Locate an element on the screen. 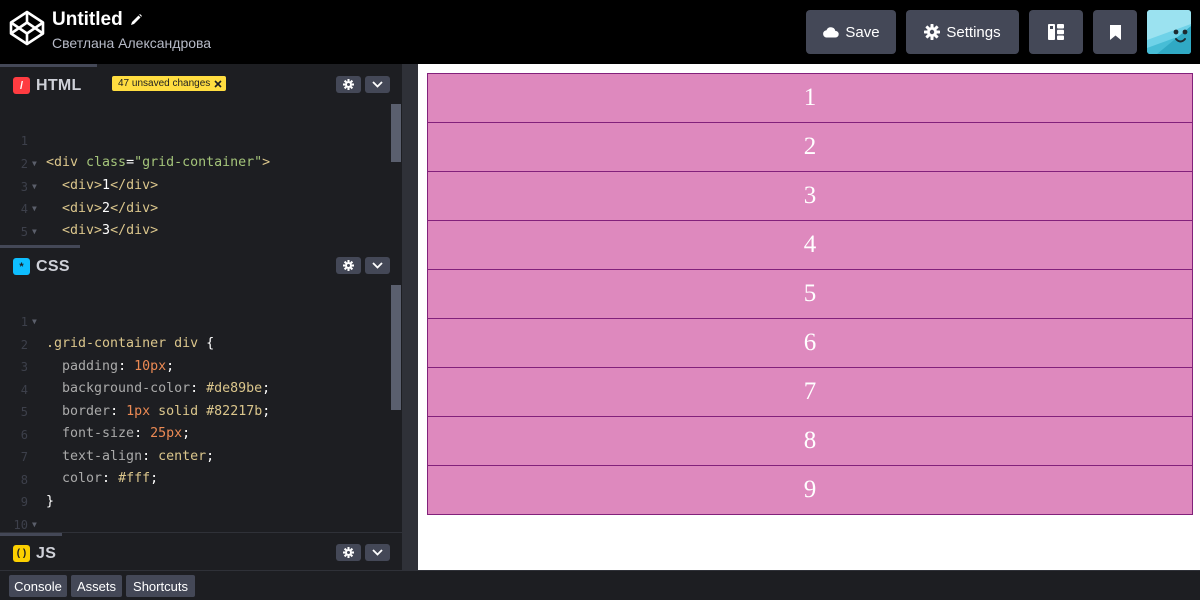  save-button: Save is located at coordinates (851, 32).